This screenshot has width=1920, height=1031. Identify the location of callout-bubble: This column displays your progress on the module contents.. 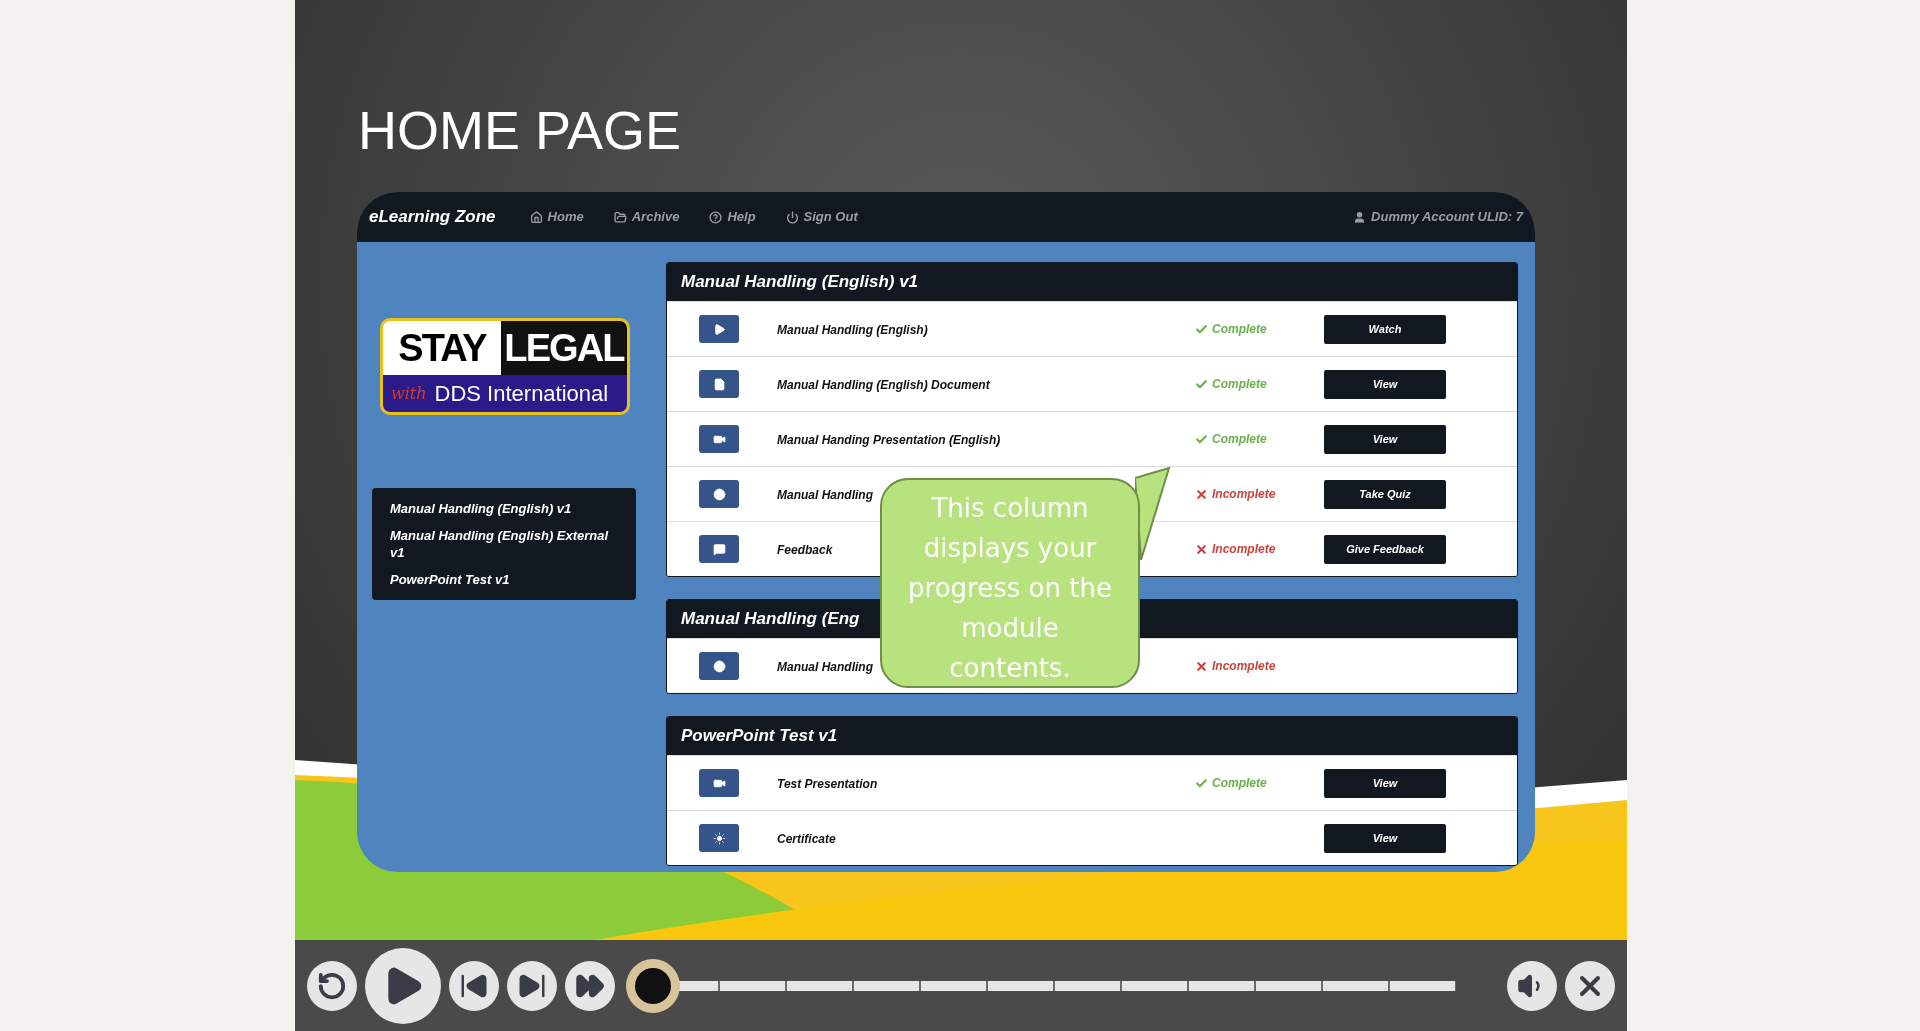
(1010, 583).